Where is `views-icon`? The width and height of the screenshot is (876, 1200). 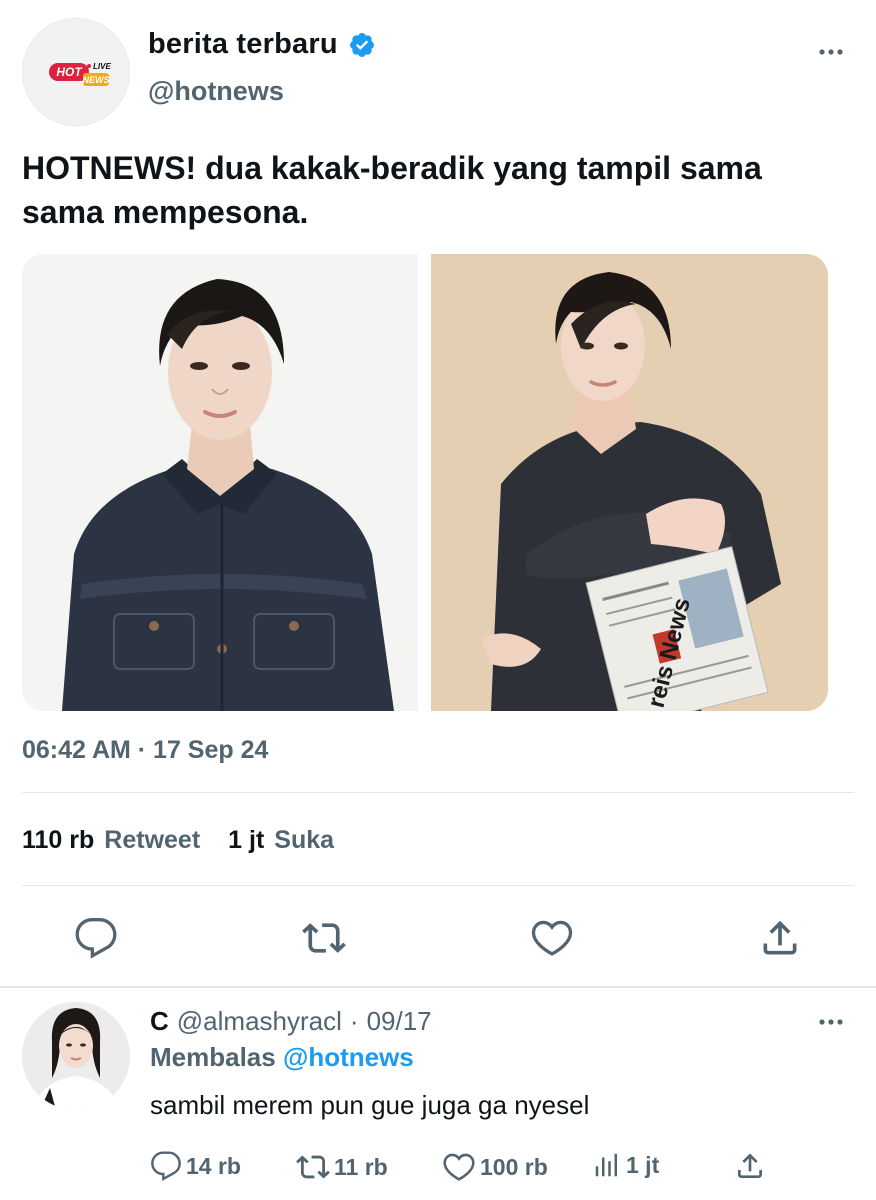 views-icon is located at coordinates (606, 1165).